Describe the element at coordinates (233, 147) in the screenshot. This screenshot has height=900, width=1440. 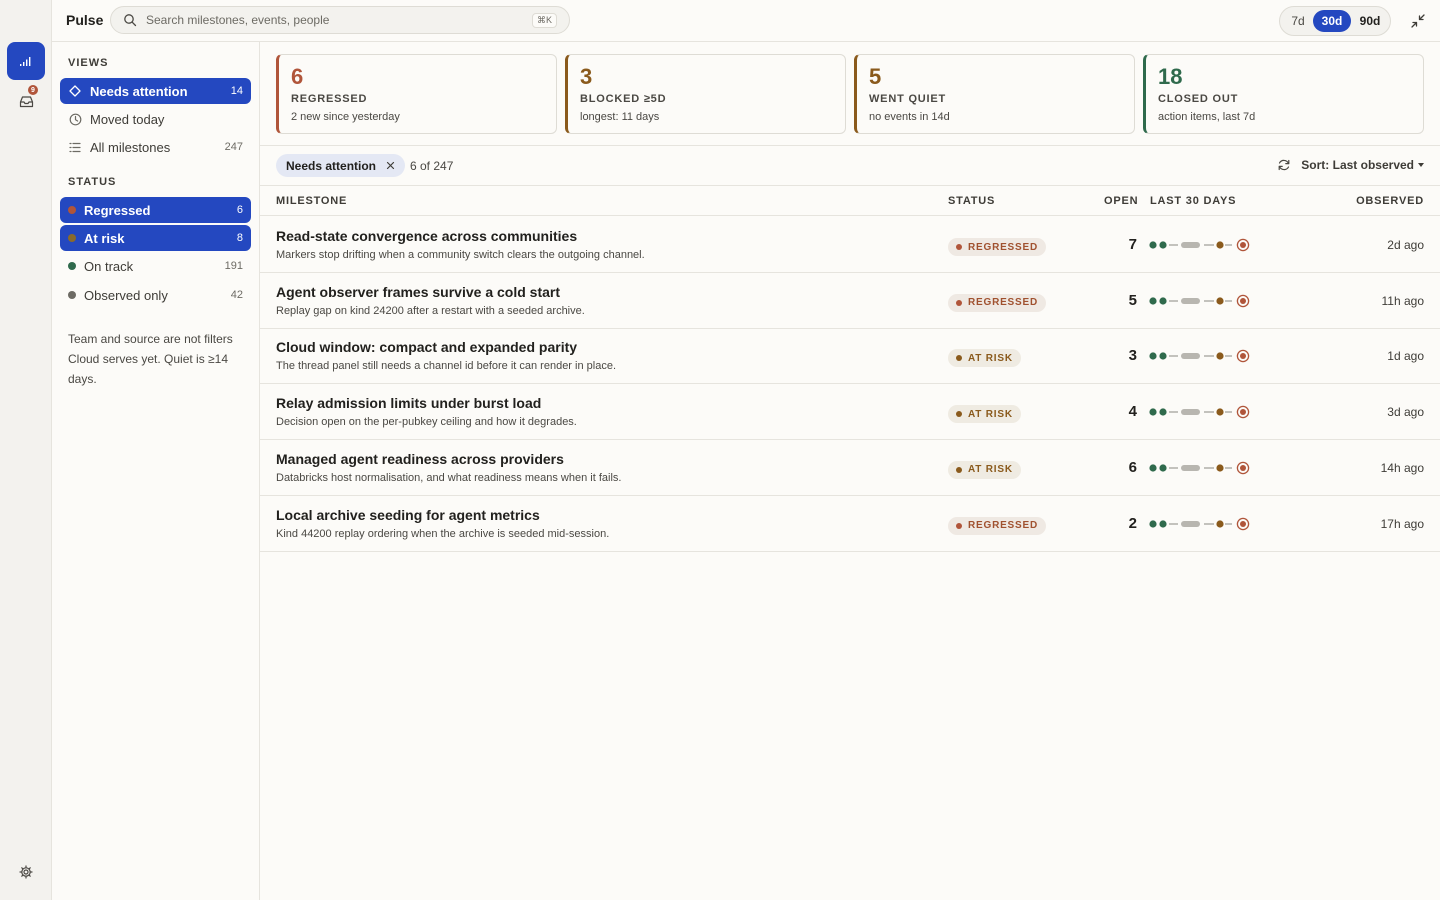
I see `sidebar-item-count: 247` at that location.